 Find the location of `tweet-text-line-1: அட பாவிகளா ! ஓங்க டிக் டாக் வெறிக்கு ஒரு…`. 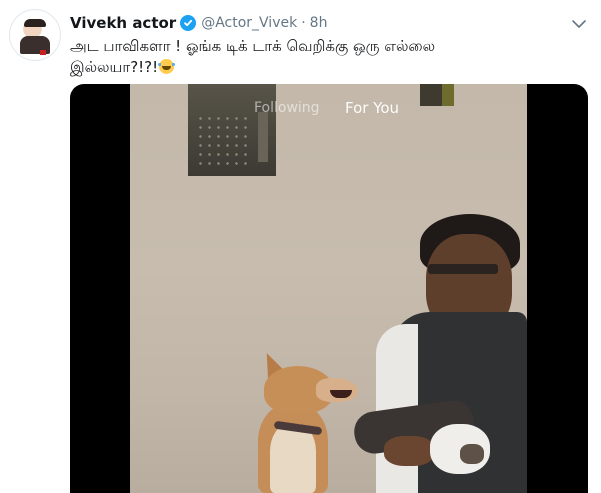

tweet-text-line-1: அட பாவிகளா ! ஓங்க டிக் டாக் வெறிக்கு ஒரு… is located at coordinates (253, 46).